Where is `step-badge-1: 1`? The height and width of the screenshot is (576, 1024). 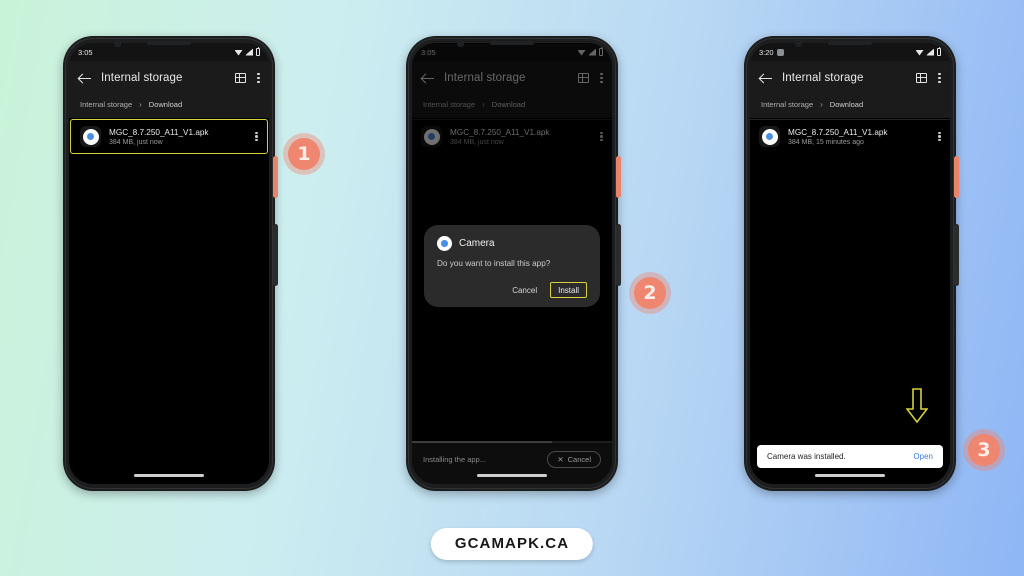 step-badge-1: 1 is located at coordinates (304, 154).